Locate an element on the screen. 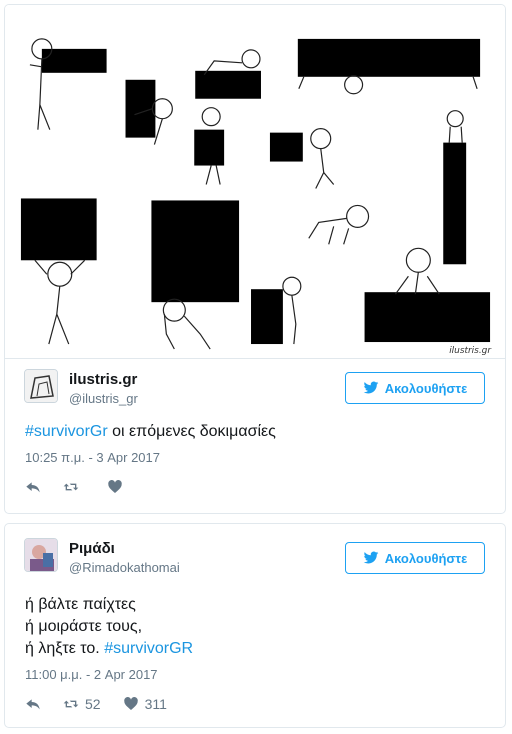  retweet-button is located at coordinates (74, 487).